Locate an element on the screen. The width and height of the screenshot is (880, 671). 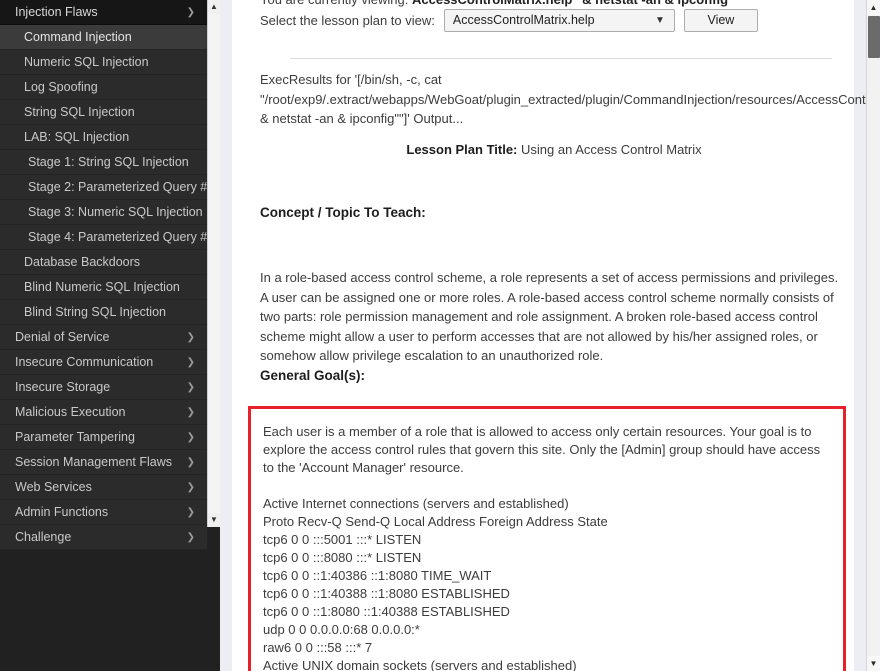
sidebar-group-web-services: Web Services ❯ is located at coordinates (103, 487).